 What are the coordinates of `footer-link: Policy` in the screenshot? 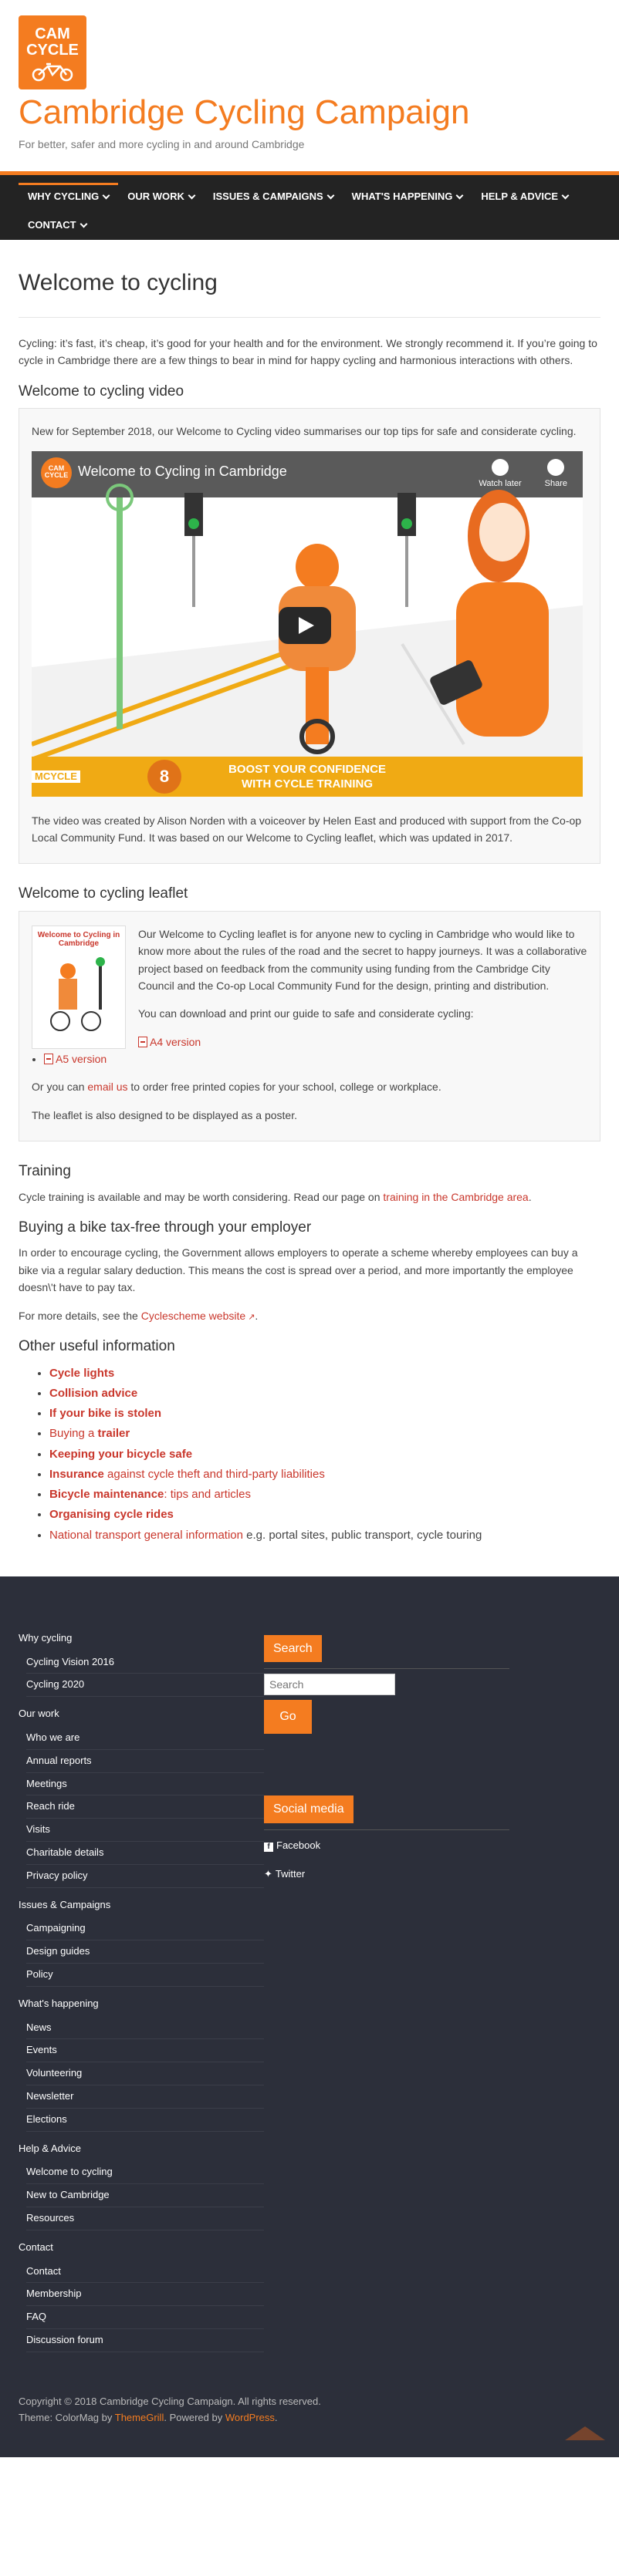 It's located at (145, 1975).